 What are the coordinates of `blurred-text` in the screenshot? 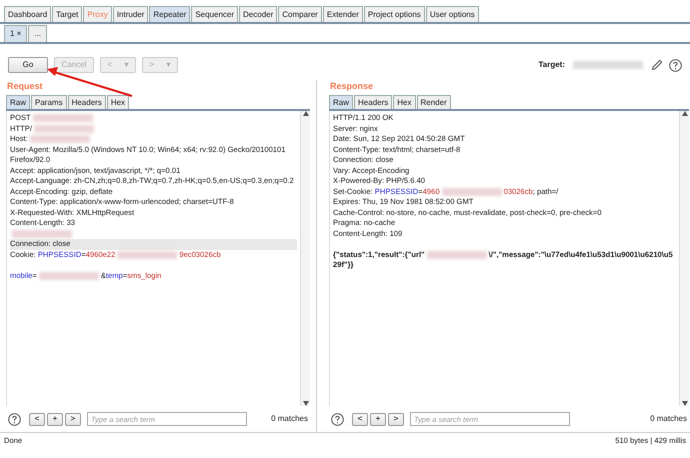 It's located at (608, 65).